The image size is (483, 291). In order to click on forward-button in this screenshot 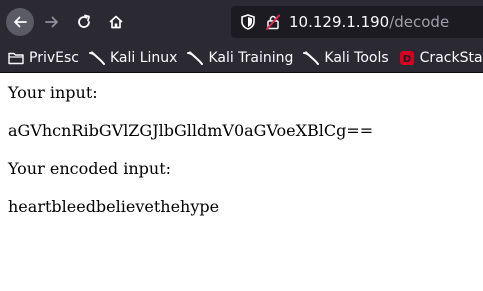, I will do `click(52, 22)`.